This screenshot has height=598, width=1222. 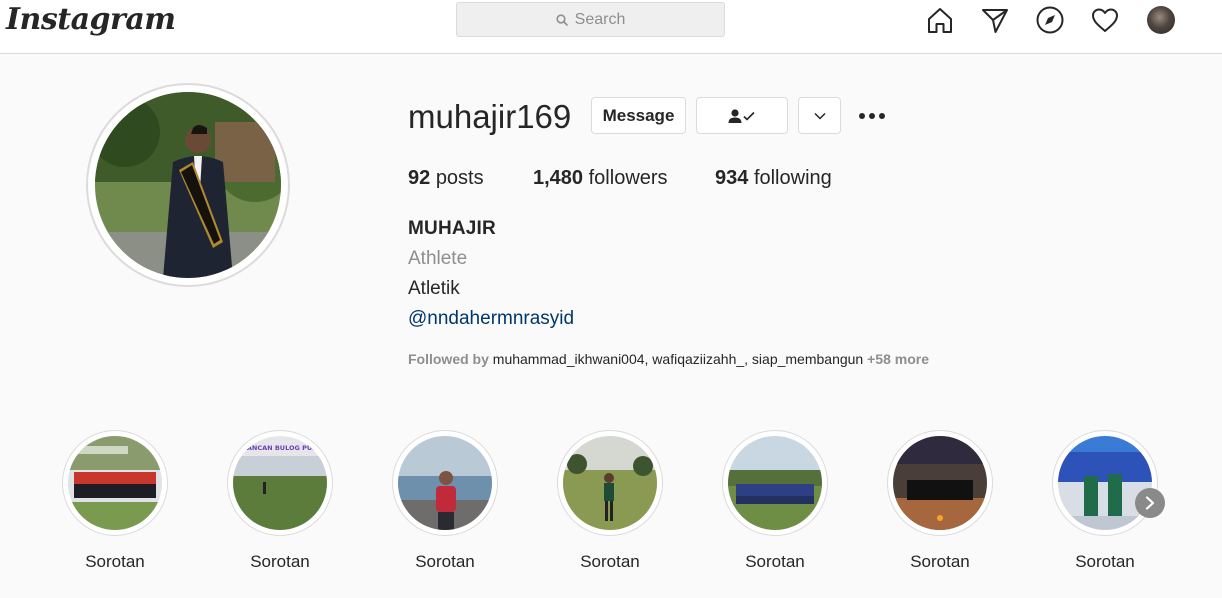 I want to click on profile-picture, so click(x=188, y=185).